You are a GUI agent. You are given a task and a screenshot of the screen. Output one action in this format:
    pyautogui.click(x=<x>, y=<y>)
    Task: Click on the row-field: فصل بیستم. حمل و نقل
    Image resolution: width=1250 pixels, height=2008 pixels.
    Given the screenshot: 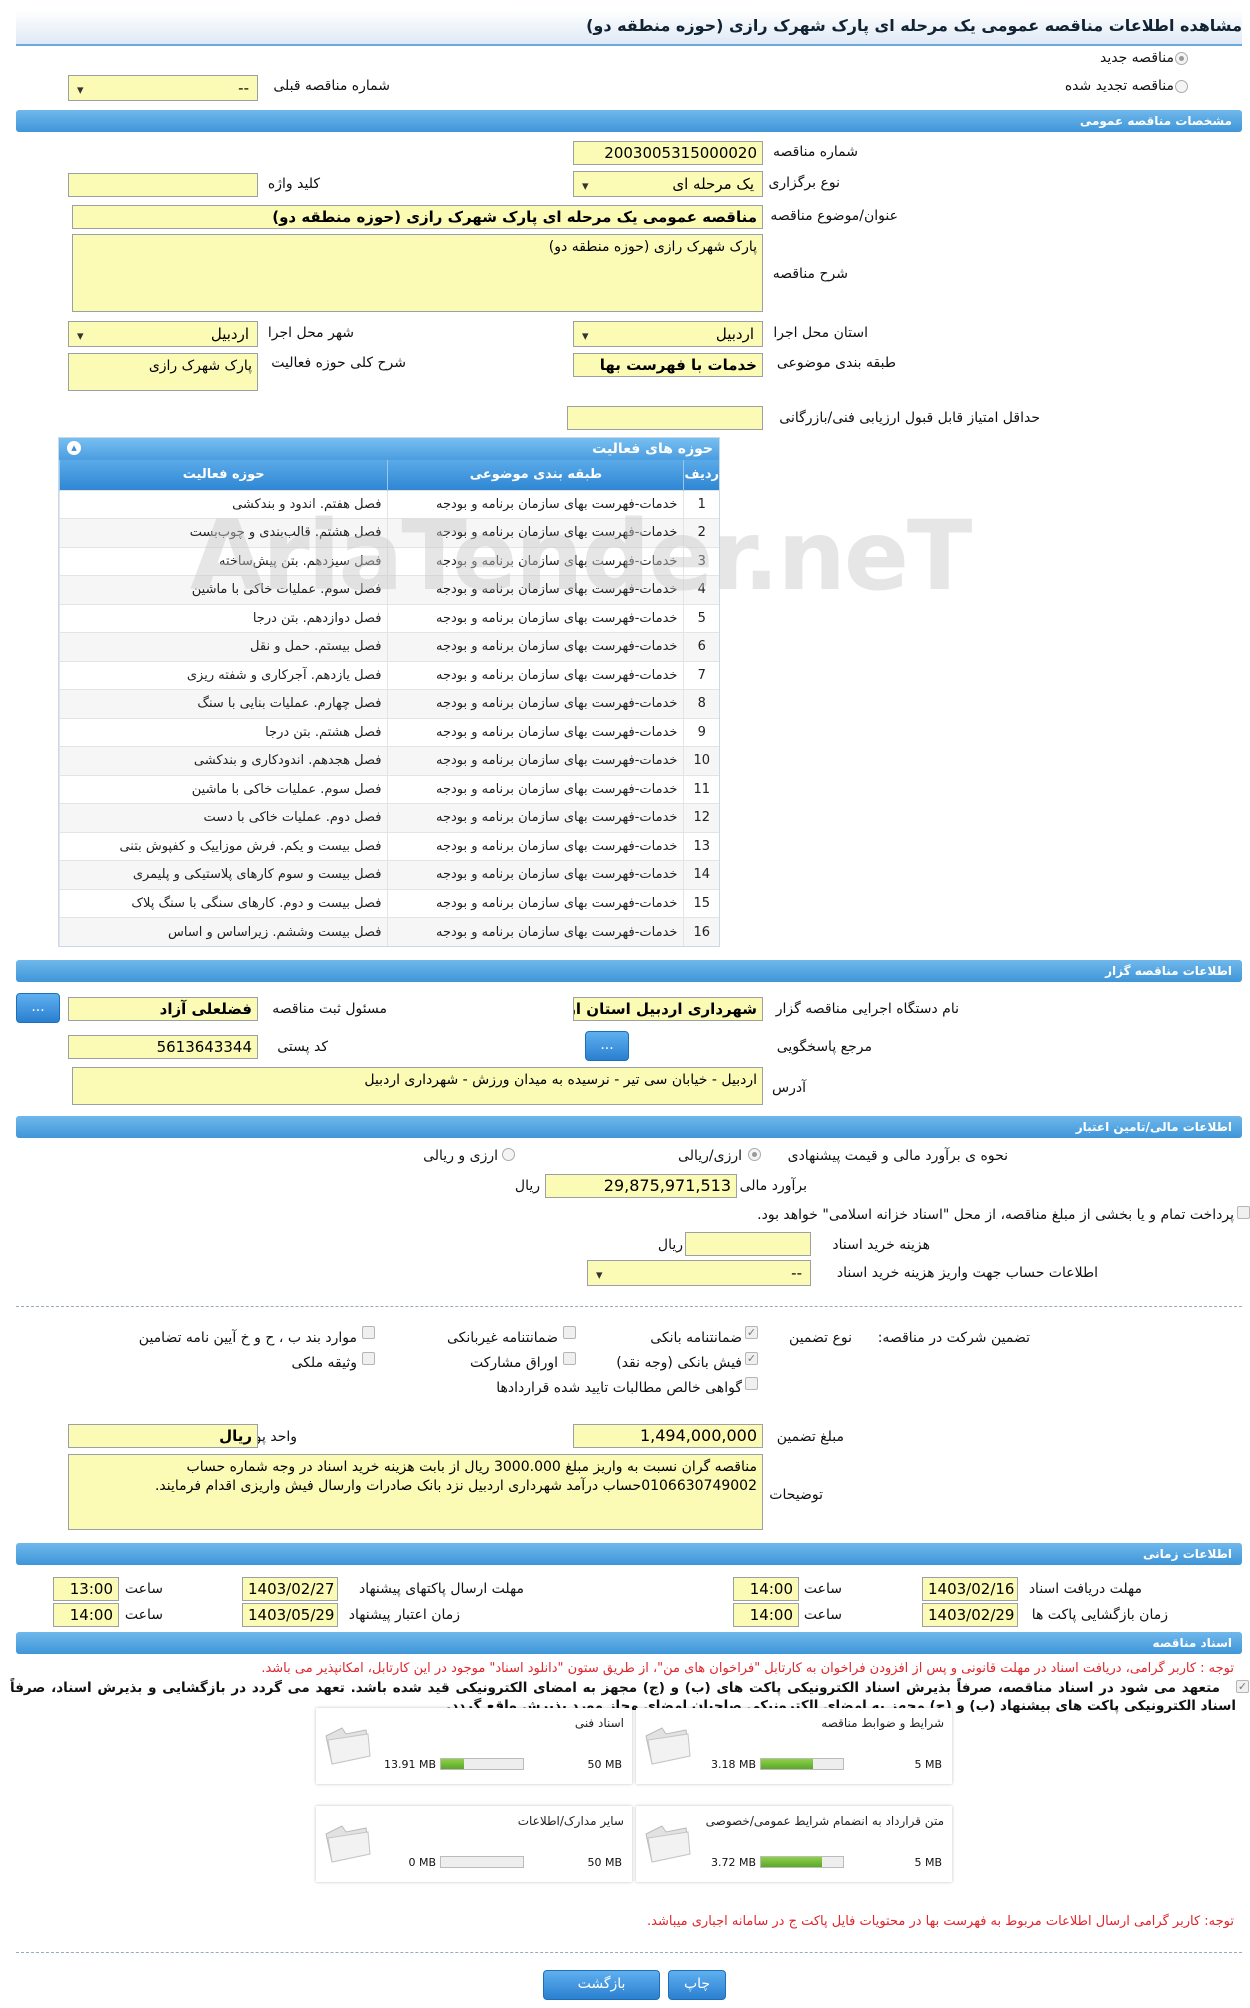 What is the action you would take?
    pyautogui.click(x=223, y=646)
    